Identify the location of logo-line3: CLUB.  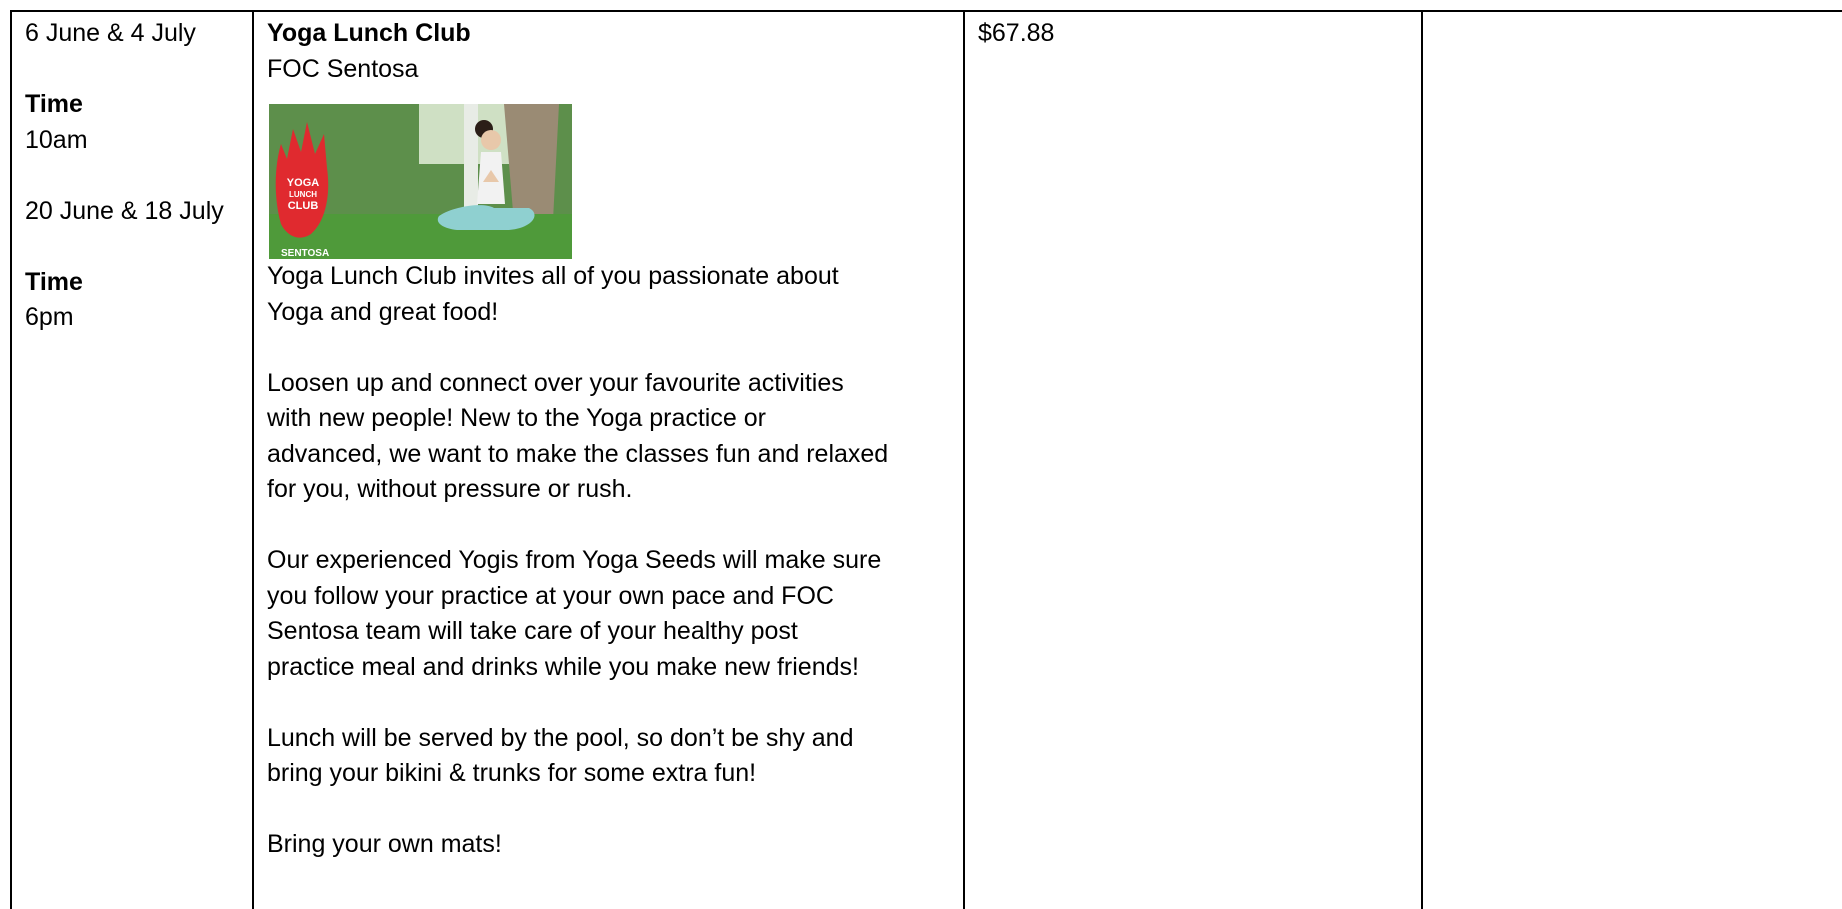
(303, 206).